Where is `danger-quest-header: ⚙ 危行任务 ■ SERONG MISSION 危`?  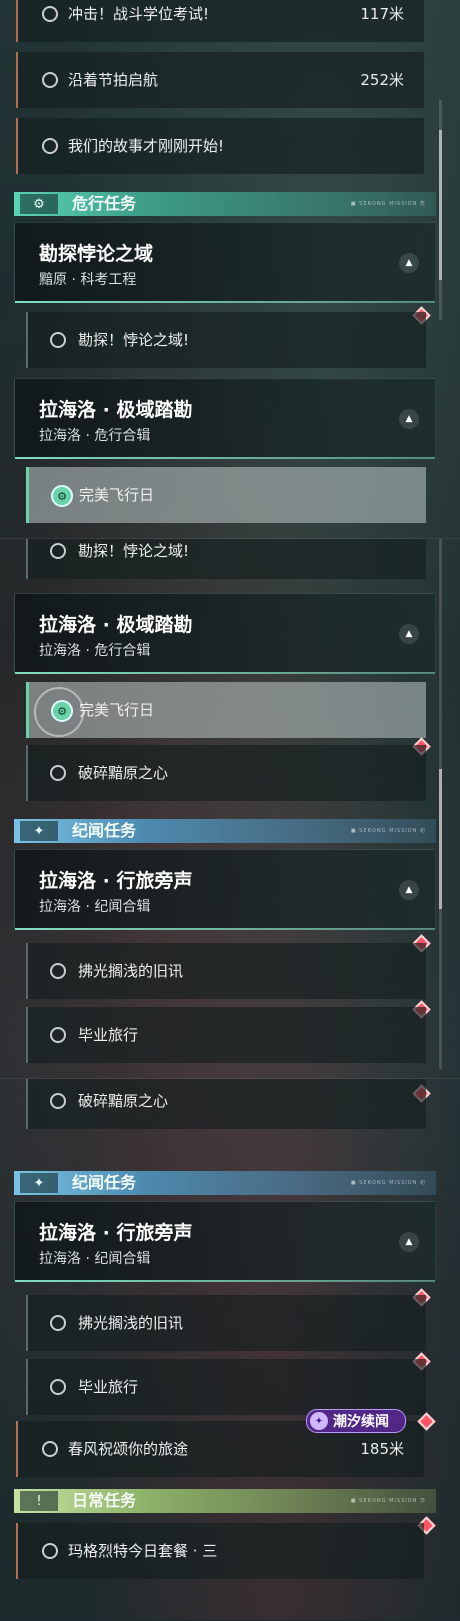
danger-quest-header: ⚙ 危行任务 ■ SERONG MISSION 危 is located at coordinates (225, 204).